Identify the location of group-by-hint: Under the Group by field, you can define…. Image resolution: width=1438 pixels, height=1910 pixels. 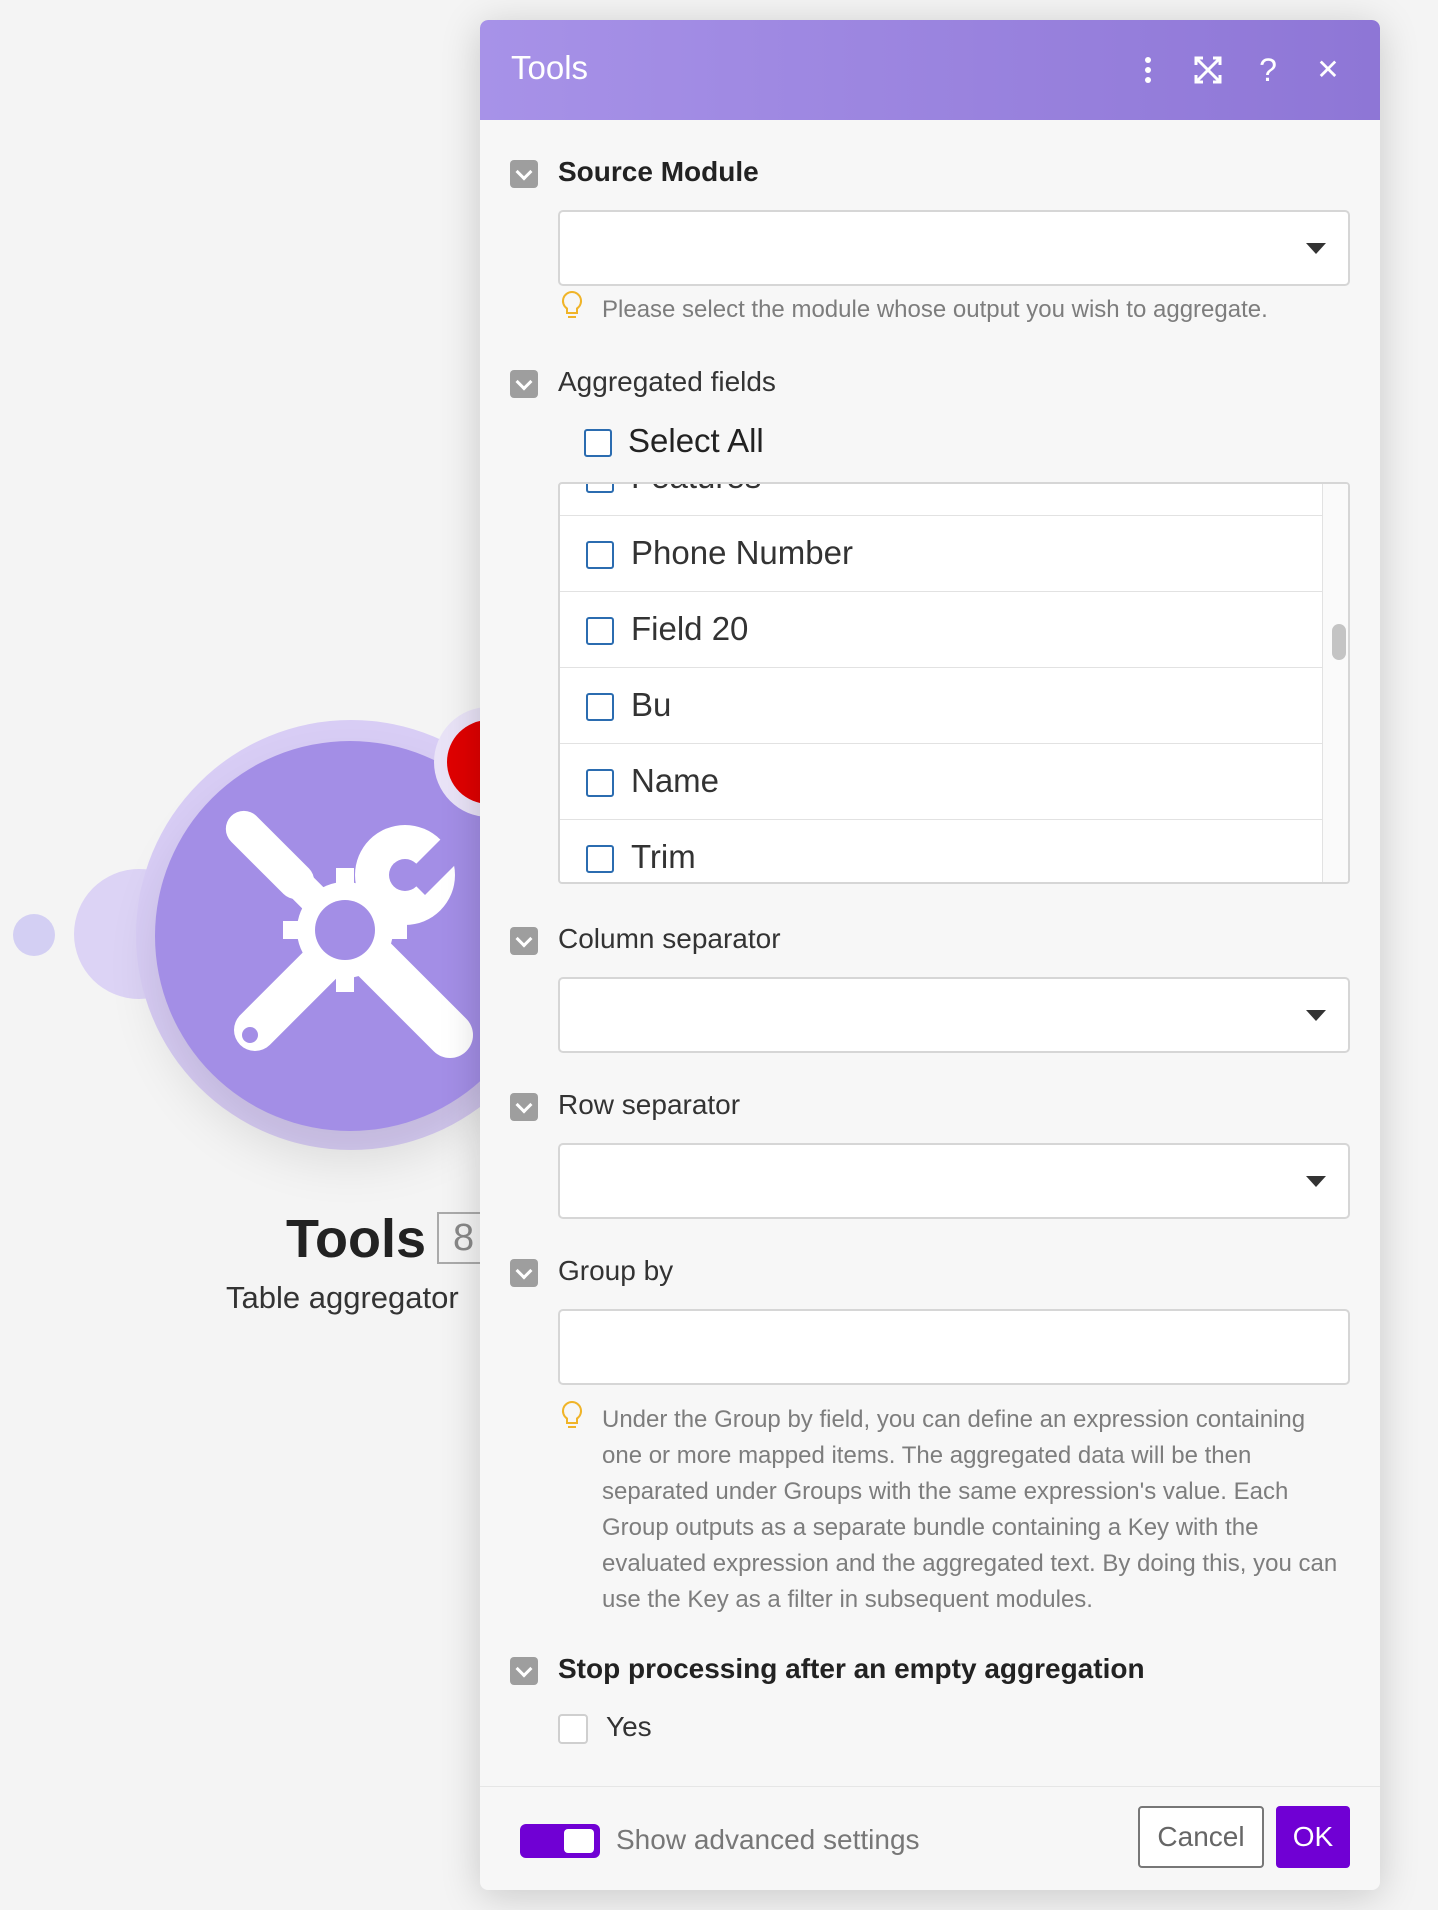
(970, 1509).